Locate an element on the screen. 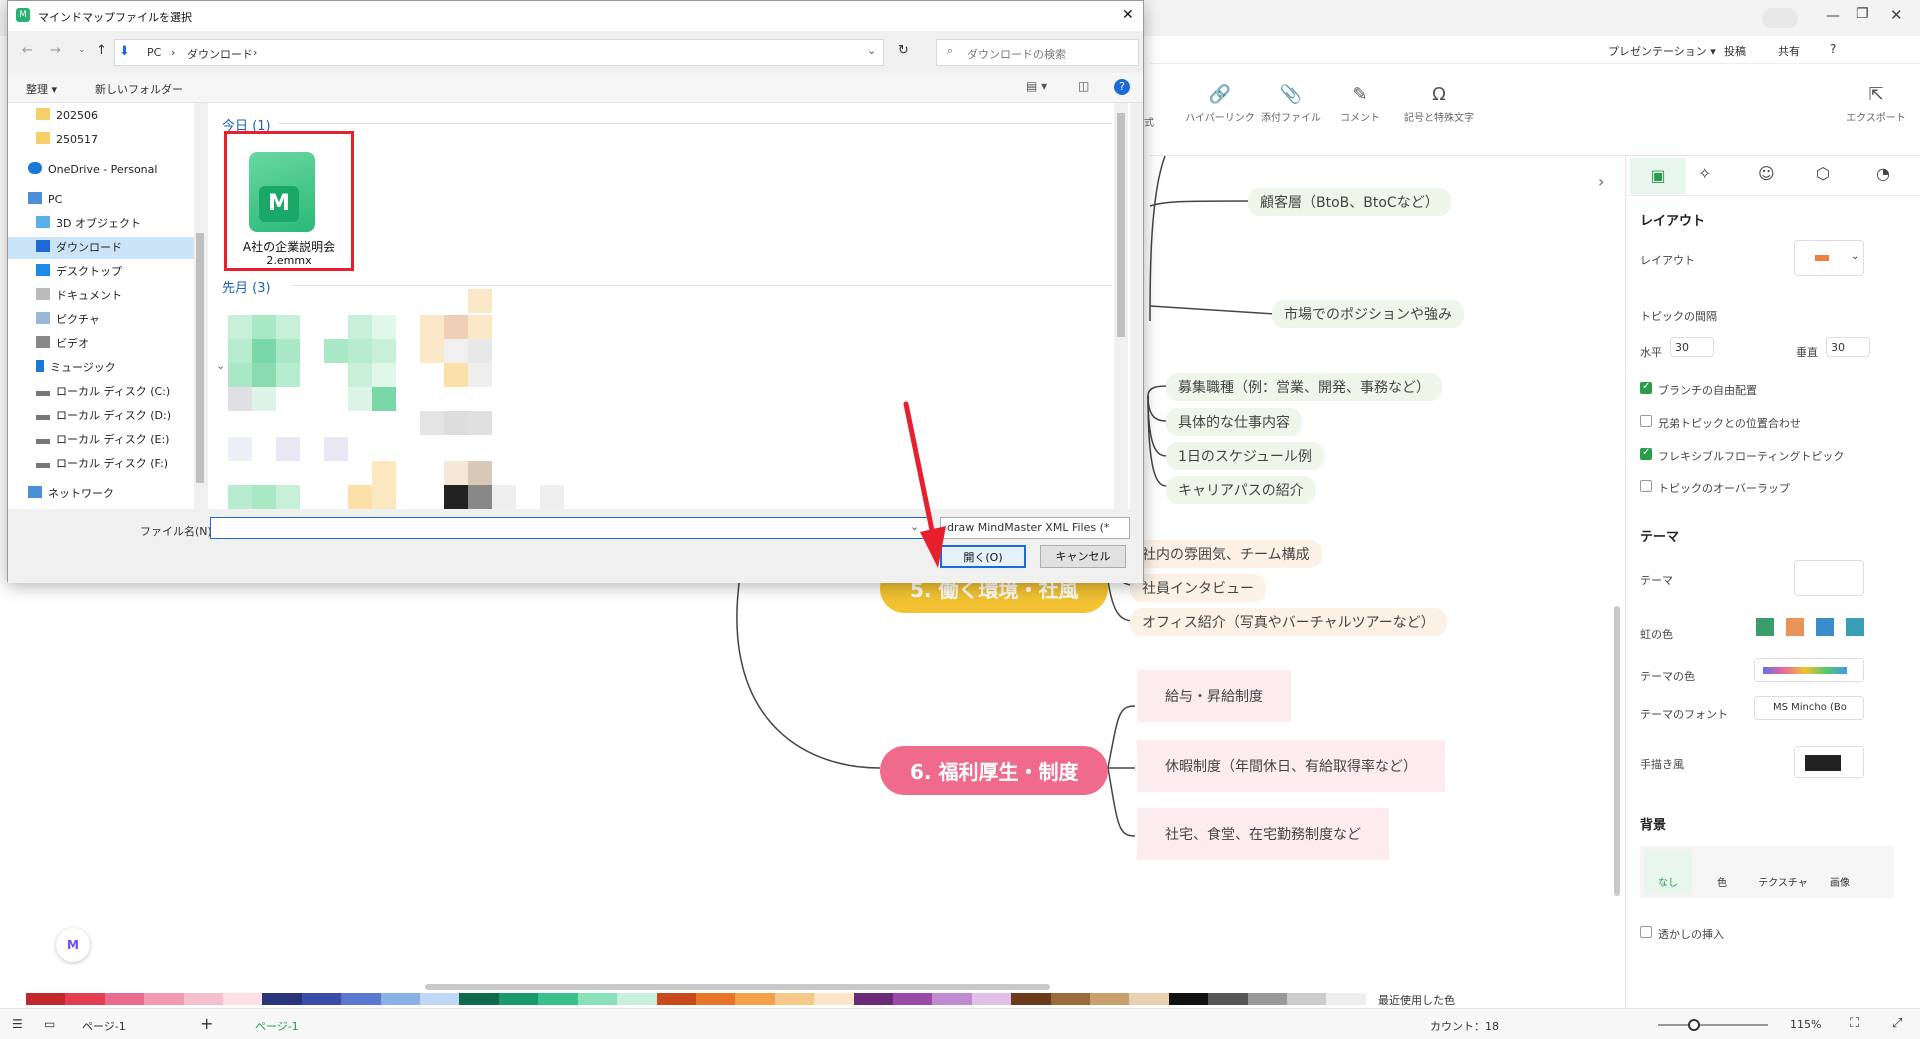  file-scrollbar is located at coordinates (1121, 306).